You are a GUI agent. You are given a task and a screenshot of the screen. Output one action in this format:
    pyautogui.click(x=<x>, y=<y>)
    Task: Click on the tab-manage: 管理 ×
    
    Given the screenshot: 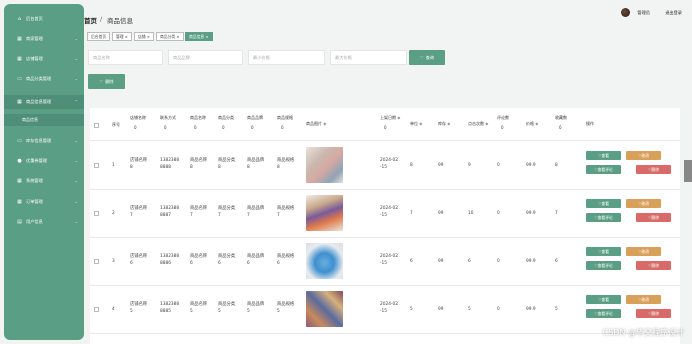 What is the action you would take?
    pyautogui.click(x=122, y=36)
    